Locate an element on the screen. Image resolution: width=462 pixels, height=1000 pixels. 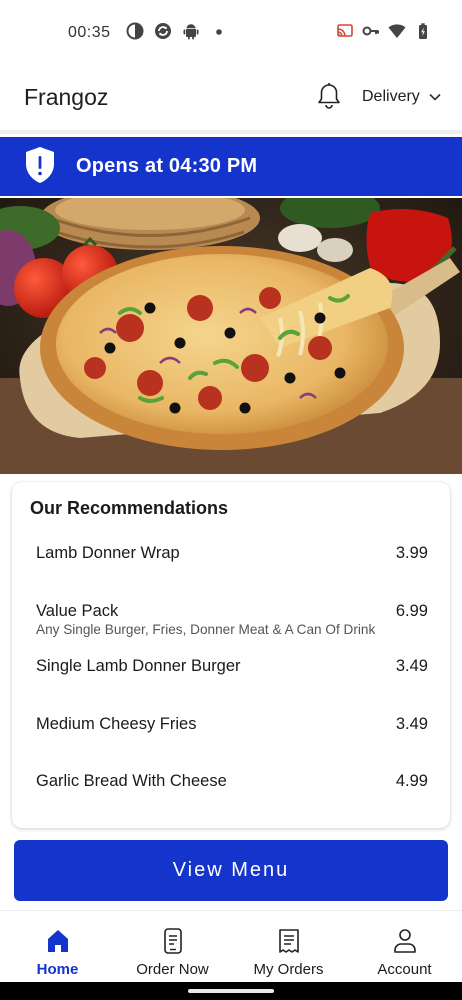
bottom-navigation: Home Order Now My Orders Account is located at coordinates (231, 946).